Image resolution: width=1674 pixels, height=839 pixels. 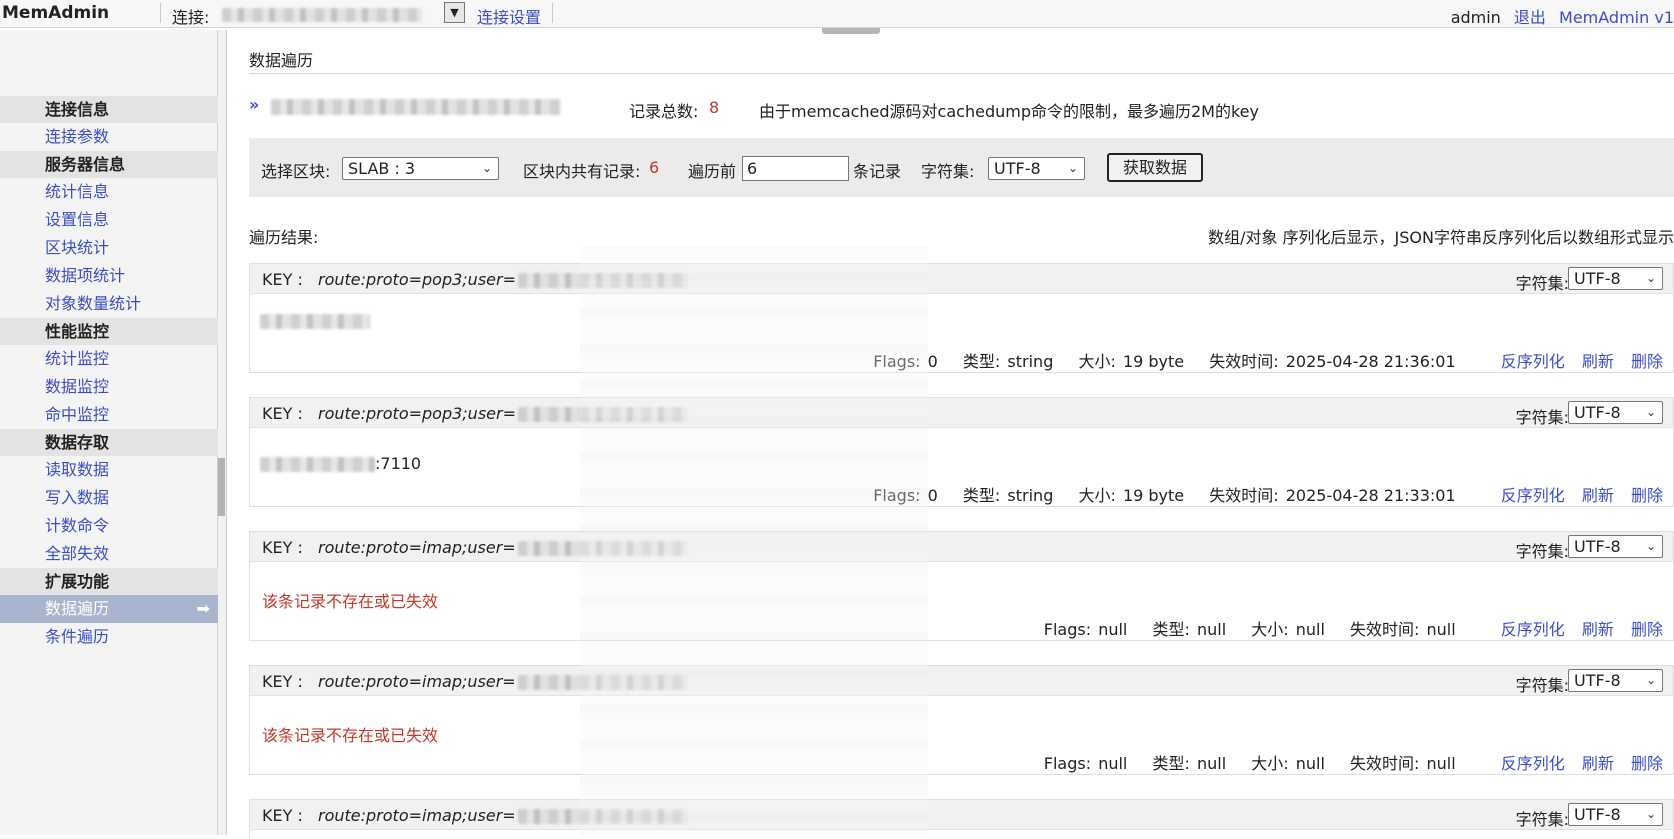 I want to click on size-value: null, so click(x=1310, y=763).